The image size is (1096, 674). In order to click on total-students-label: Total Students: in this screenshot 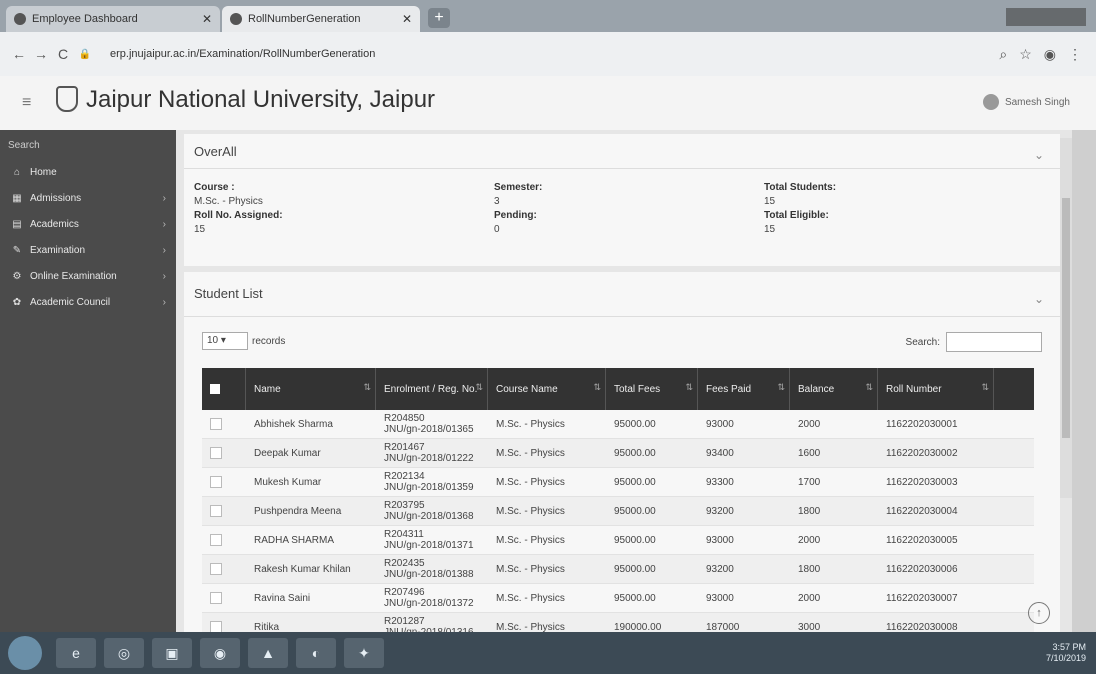, I will do `click(800, 187)`.